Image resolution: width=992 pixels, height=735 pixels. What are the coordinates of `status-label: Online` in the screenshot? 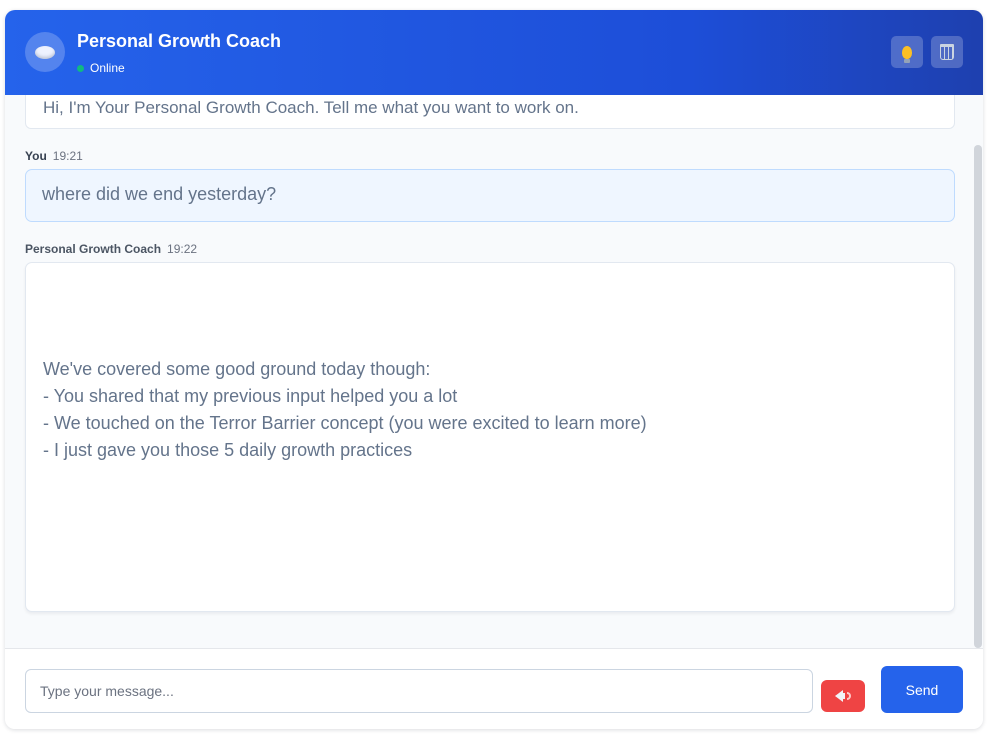 It's located at (107, 68).